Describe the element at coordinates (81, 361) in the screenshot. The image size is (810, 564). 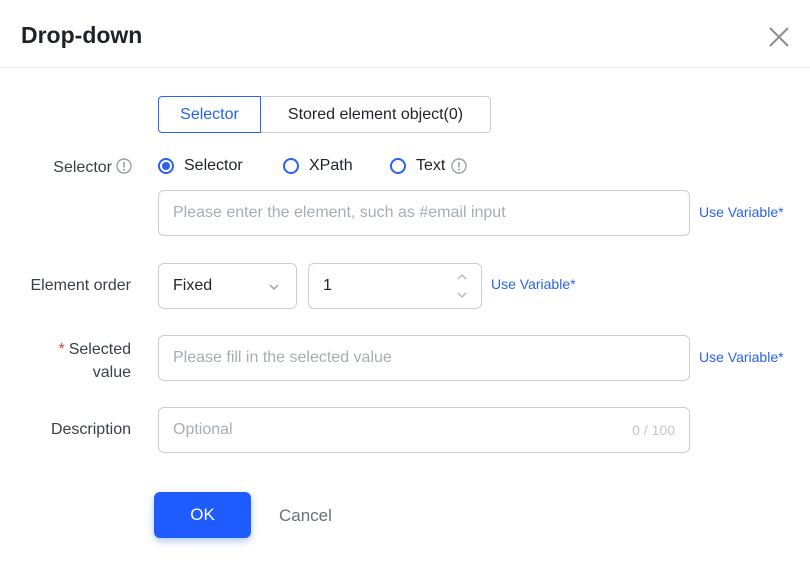
I see `selected-value-label: * Selected value` at that location.